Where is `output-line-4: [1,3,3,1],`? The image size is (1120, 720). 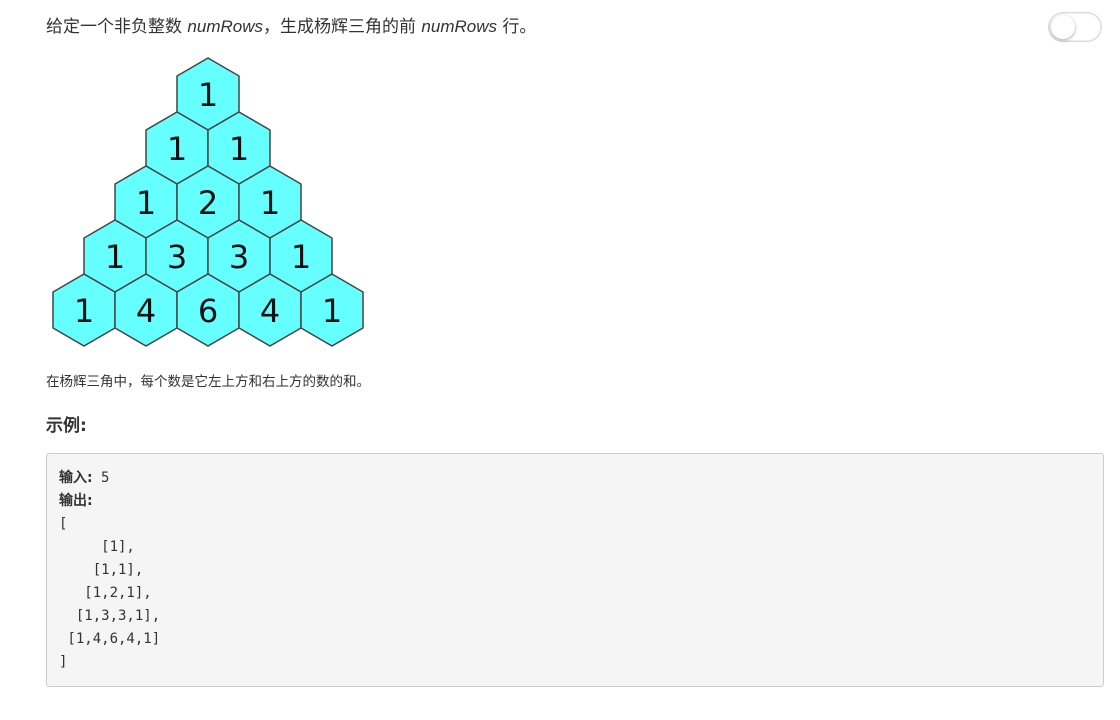 output-line-4: [1,3,3,1], is located at coordinates (110, 616).